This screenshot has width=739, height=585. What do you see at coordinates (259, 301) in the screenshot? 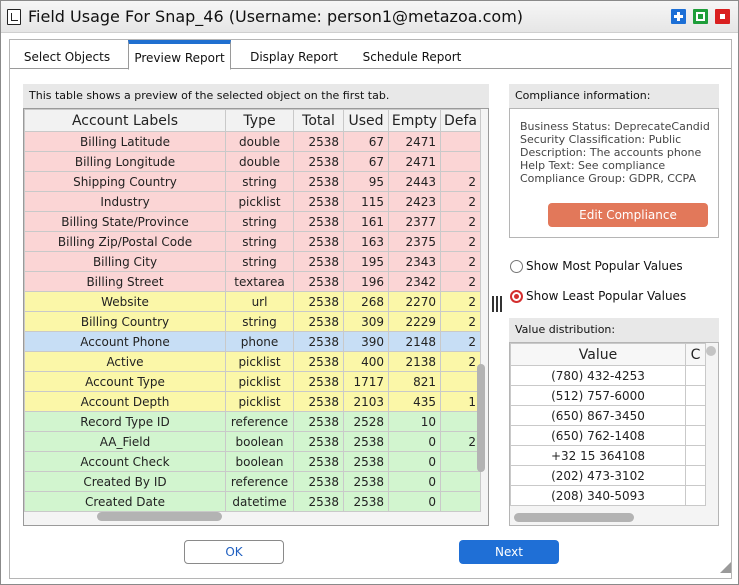
I see `row-type: url` at bounding box center [259, 301].